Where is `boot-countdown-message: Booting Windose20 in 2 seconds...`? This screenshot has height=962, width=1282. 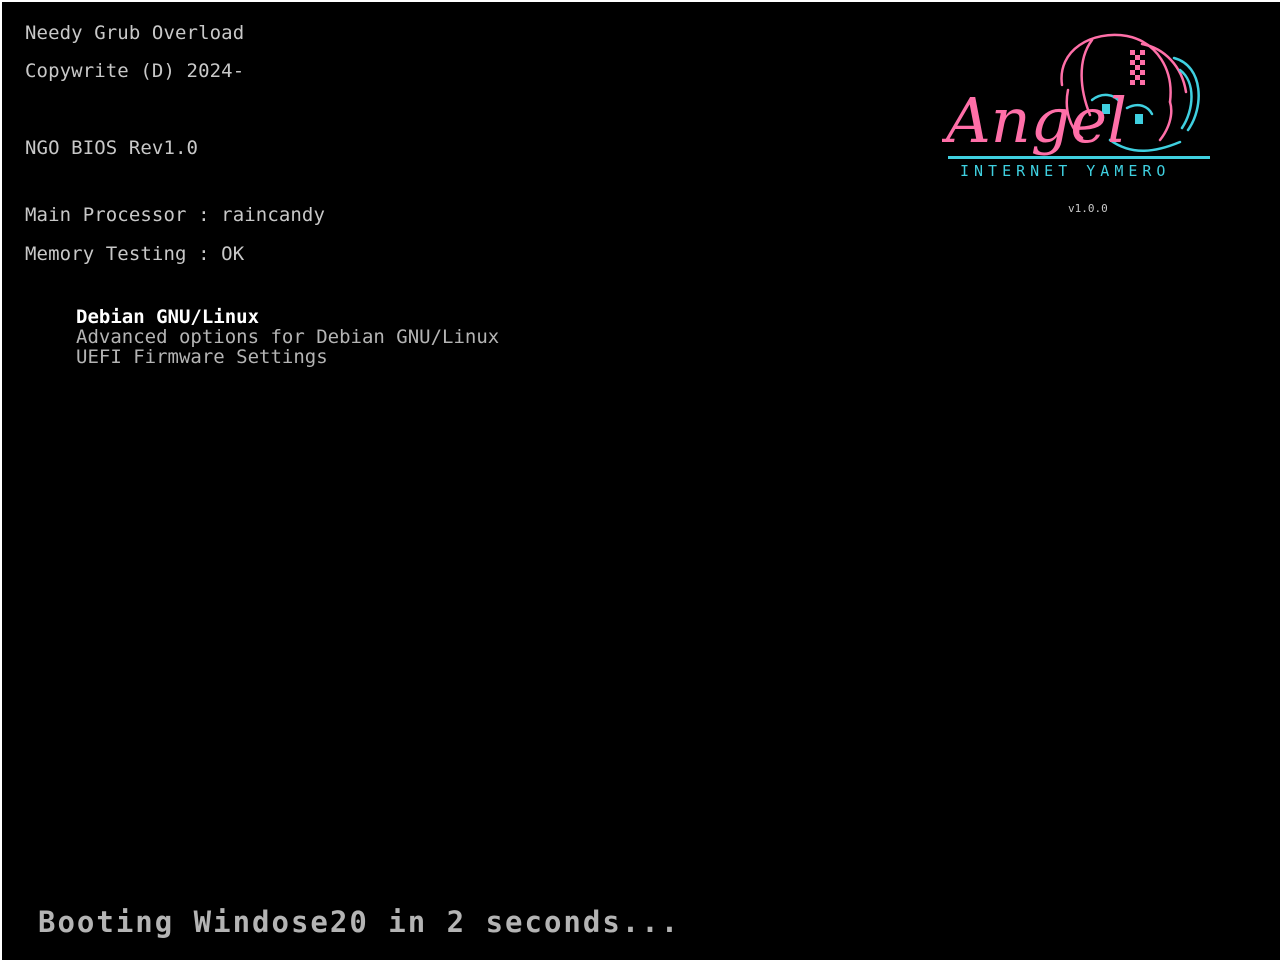 boot-countdown-message: Booting Windose20 in 2 seconds... is located at coordinates (359, 922).